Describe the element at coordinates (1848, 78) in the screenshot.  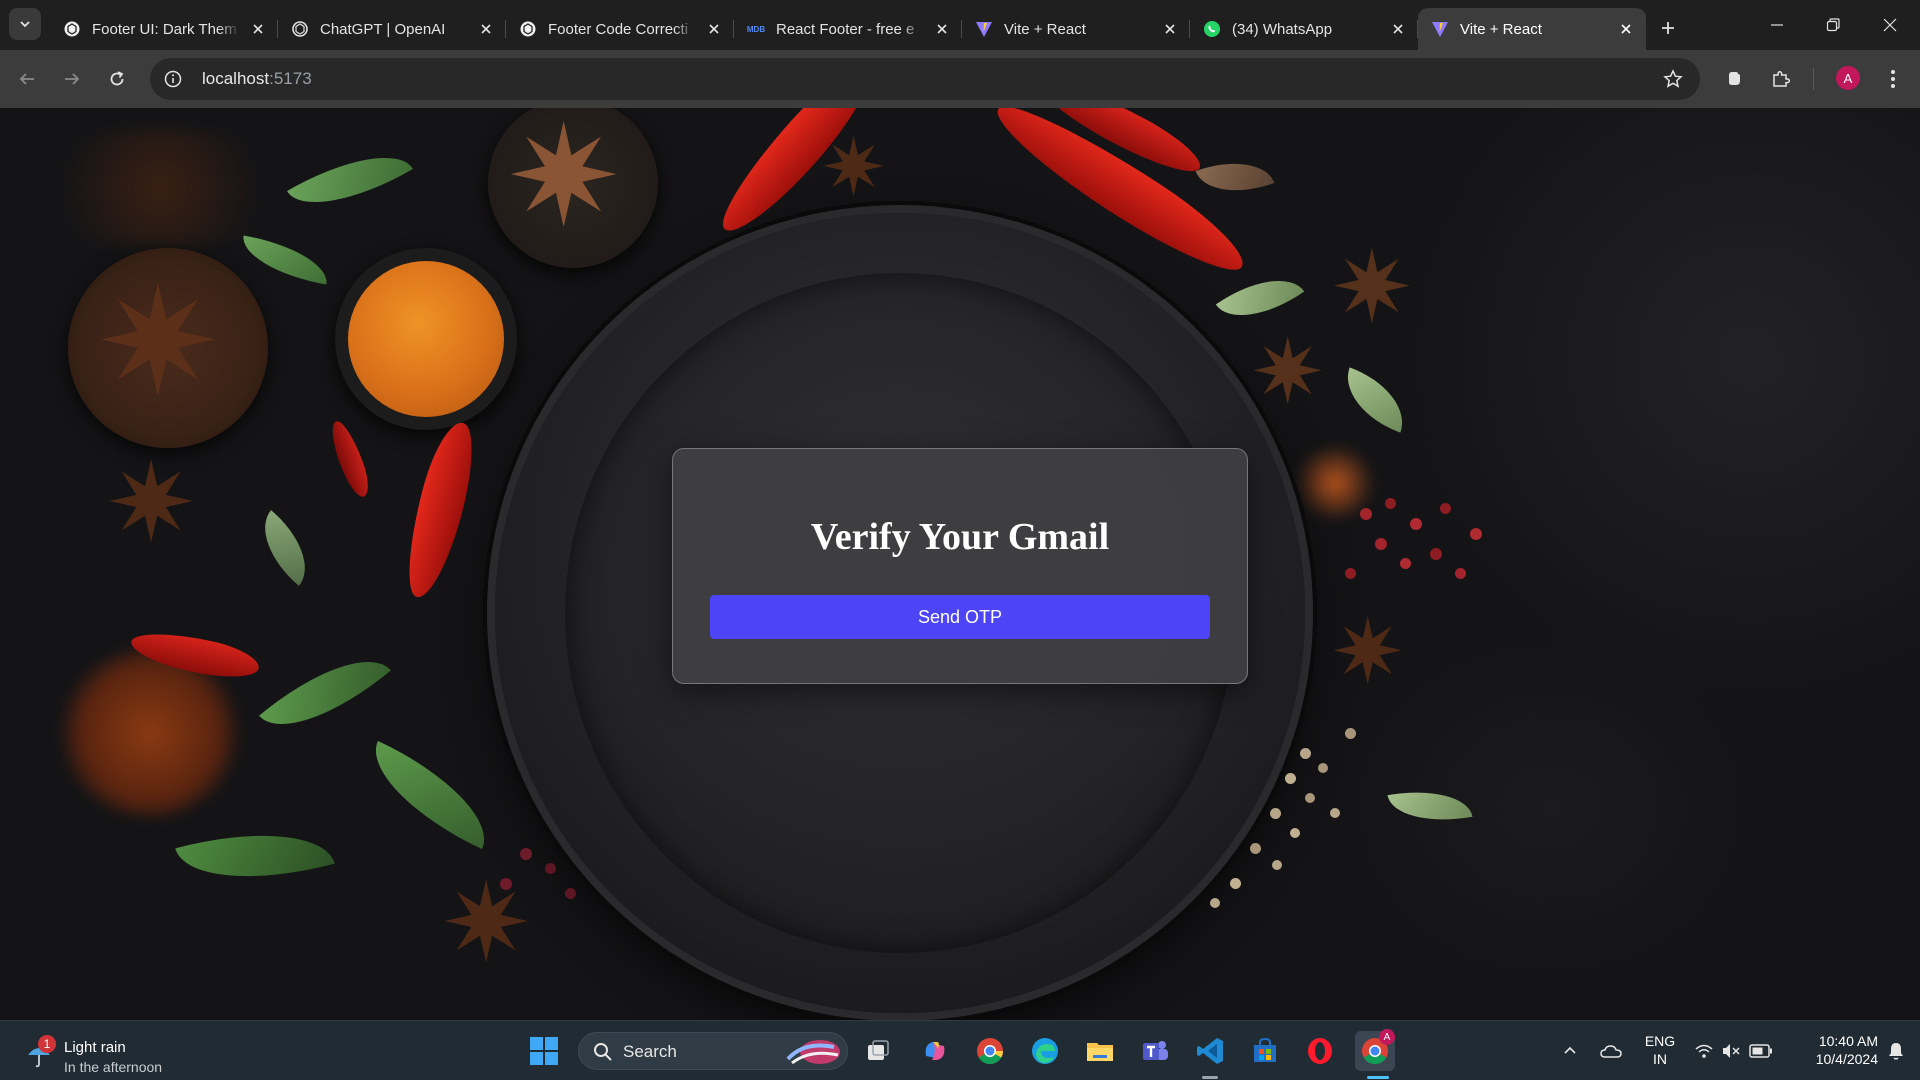
I see `profile-avatar: A` at that location.